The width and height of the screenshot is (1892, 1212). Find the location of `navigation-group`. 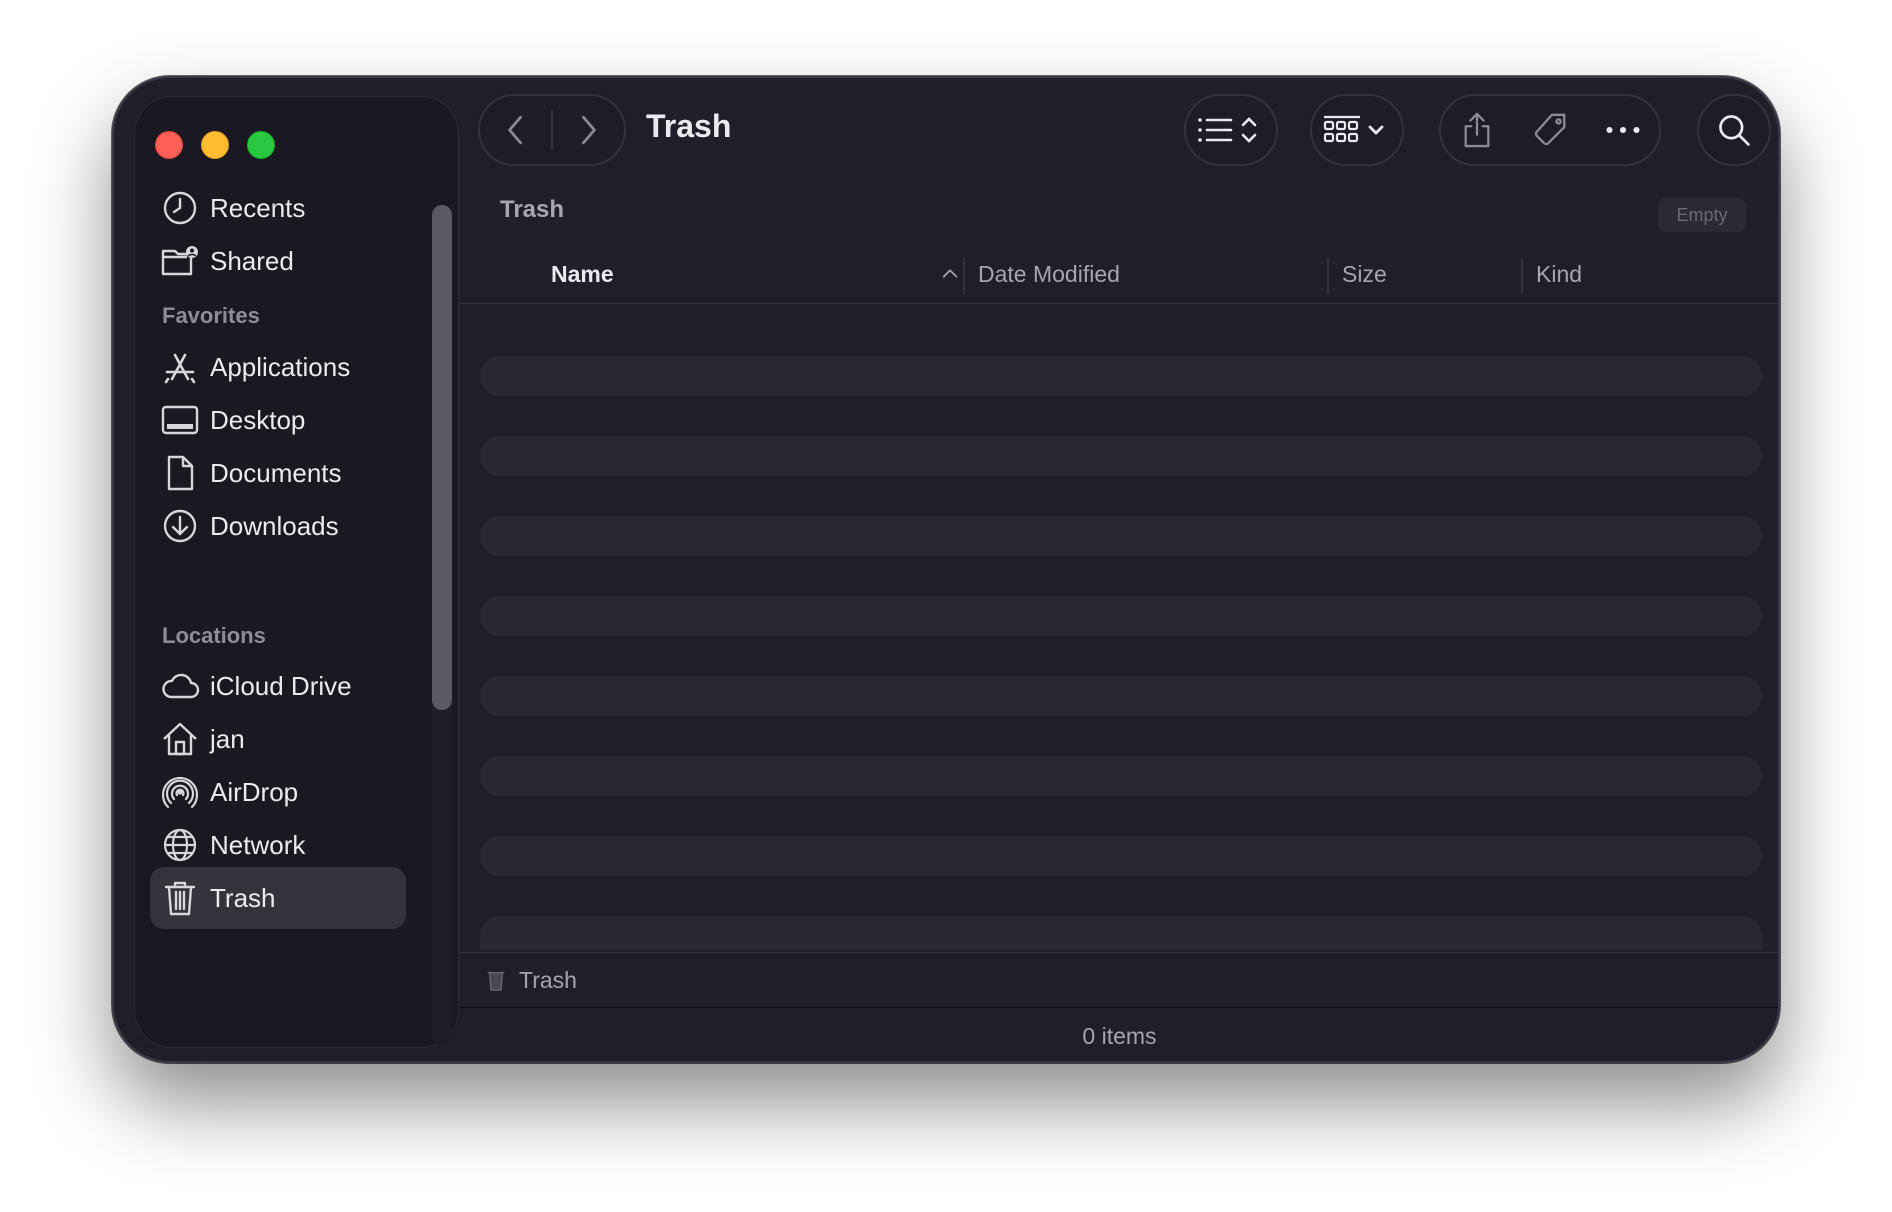

navigation-group is located at coordinates (552, 130).